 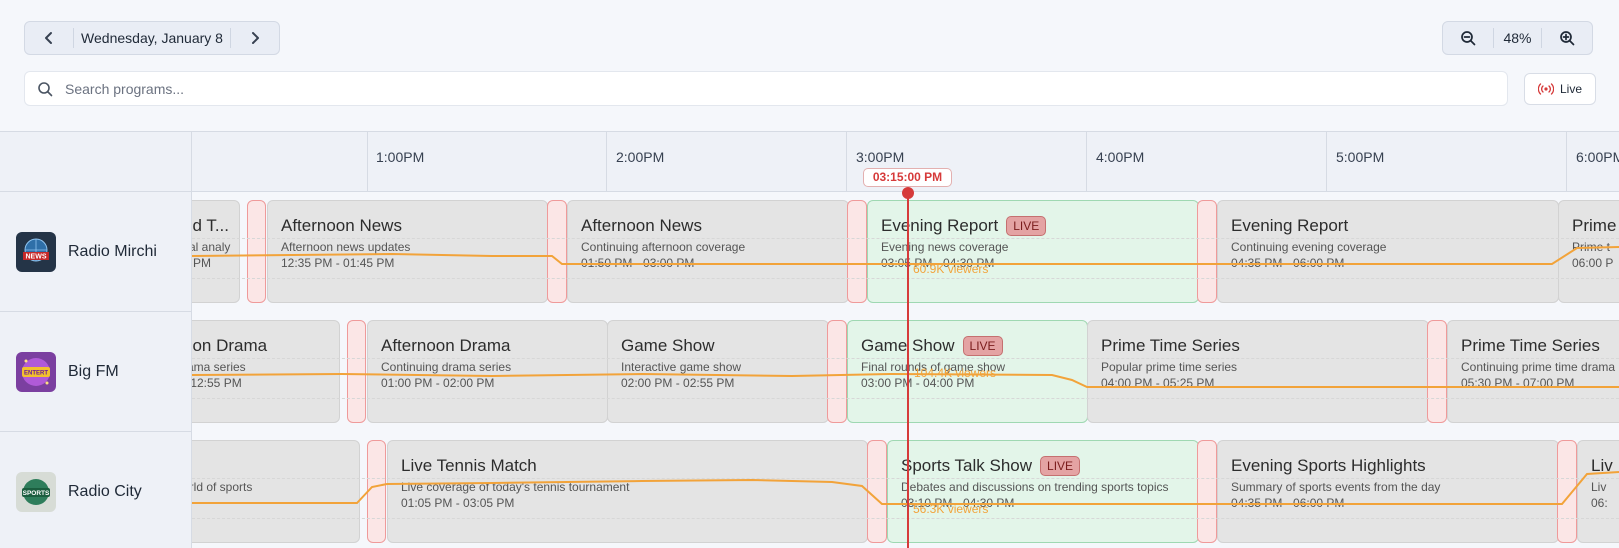 I want to click on channel-name: Radio Mirchi, so click(x=112, y=251).